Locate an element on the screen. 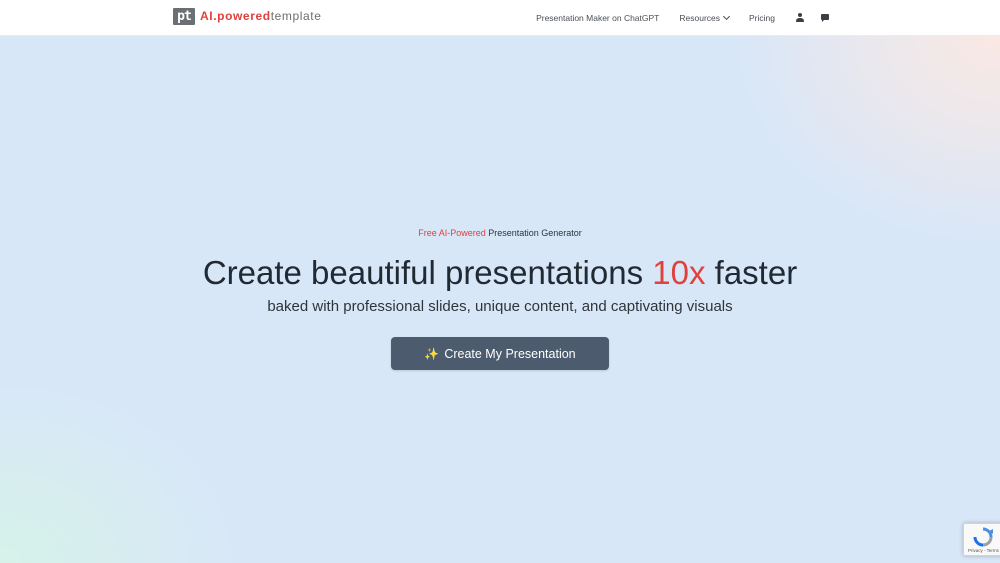 The image size is (1000, 563). create-presentation-button: ✨ Create My Presentation is located at coordinates (500, 353).